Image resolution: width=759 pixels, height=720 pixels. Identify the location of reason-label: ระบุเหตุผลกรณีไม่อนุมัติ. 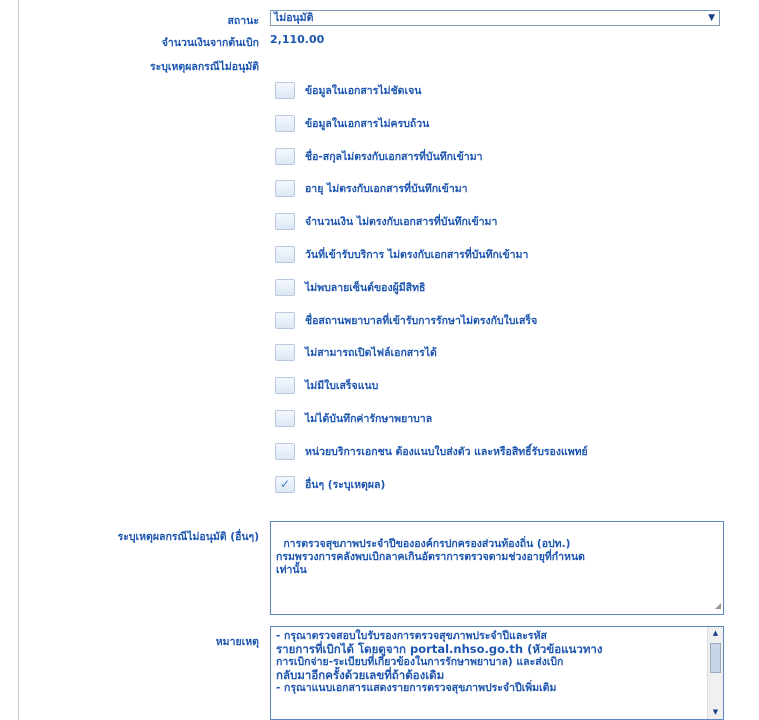
(204, 67).